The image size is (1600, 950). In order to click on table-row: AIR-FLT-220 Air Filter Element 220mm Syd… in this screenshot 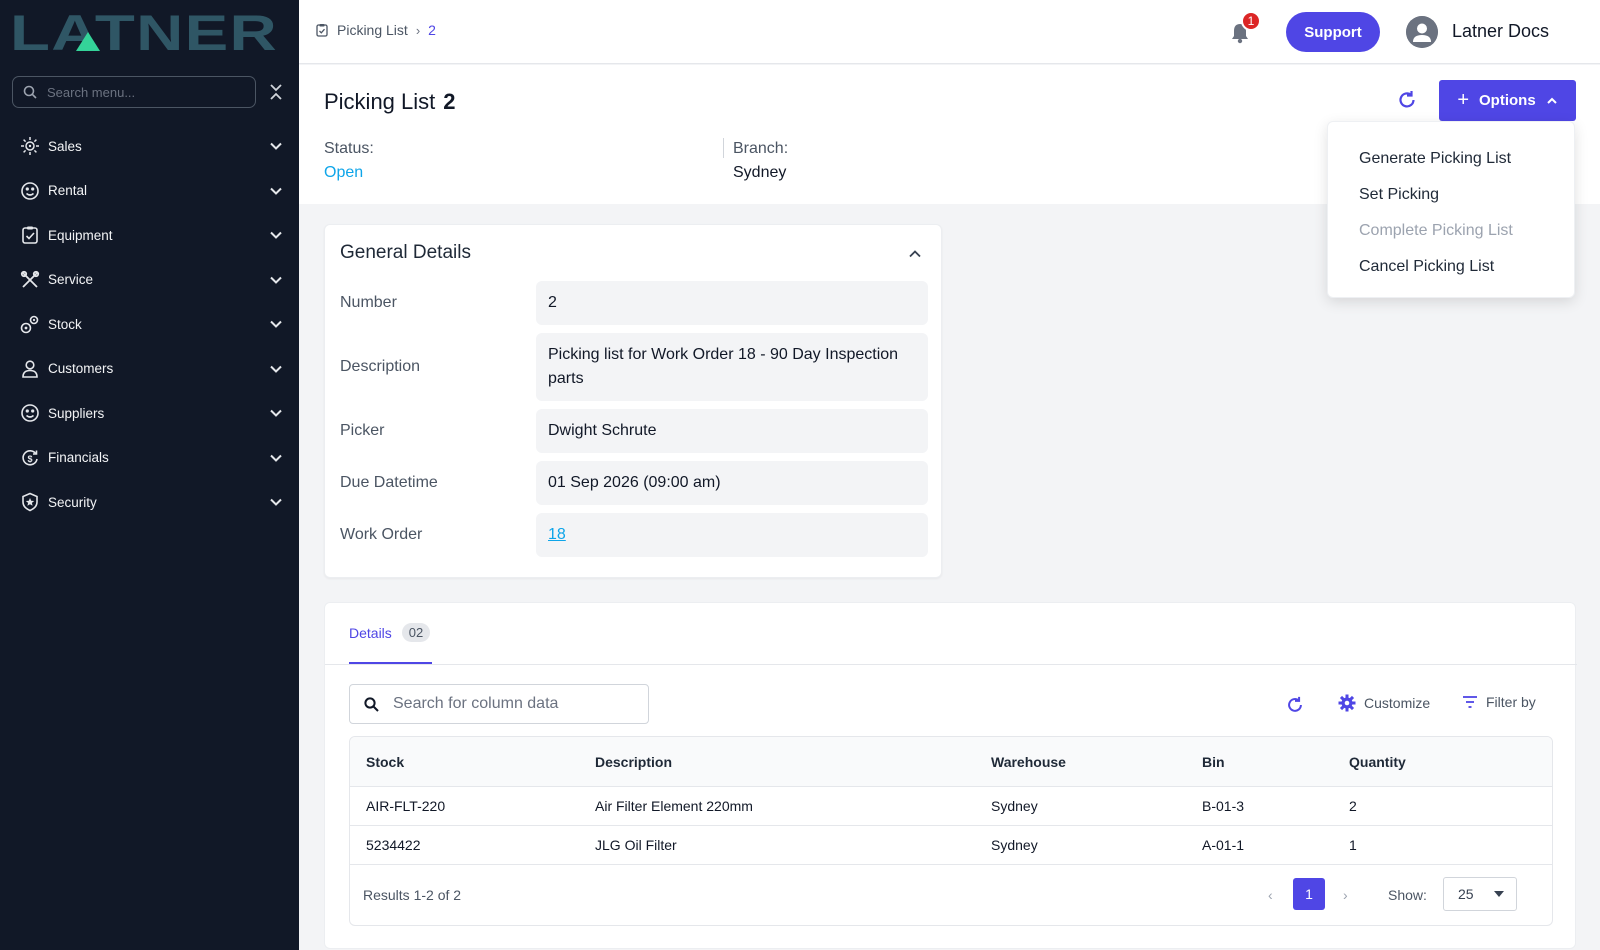, I will do `click(951, 806)`.